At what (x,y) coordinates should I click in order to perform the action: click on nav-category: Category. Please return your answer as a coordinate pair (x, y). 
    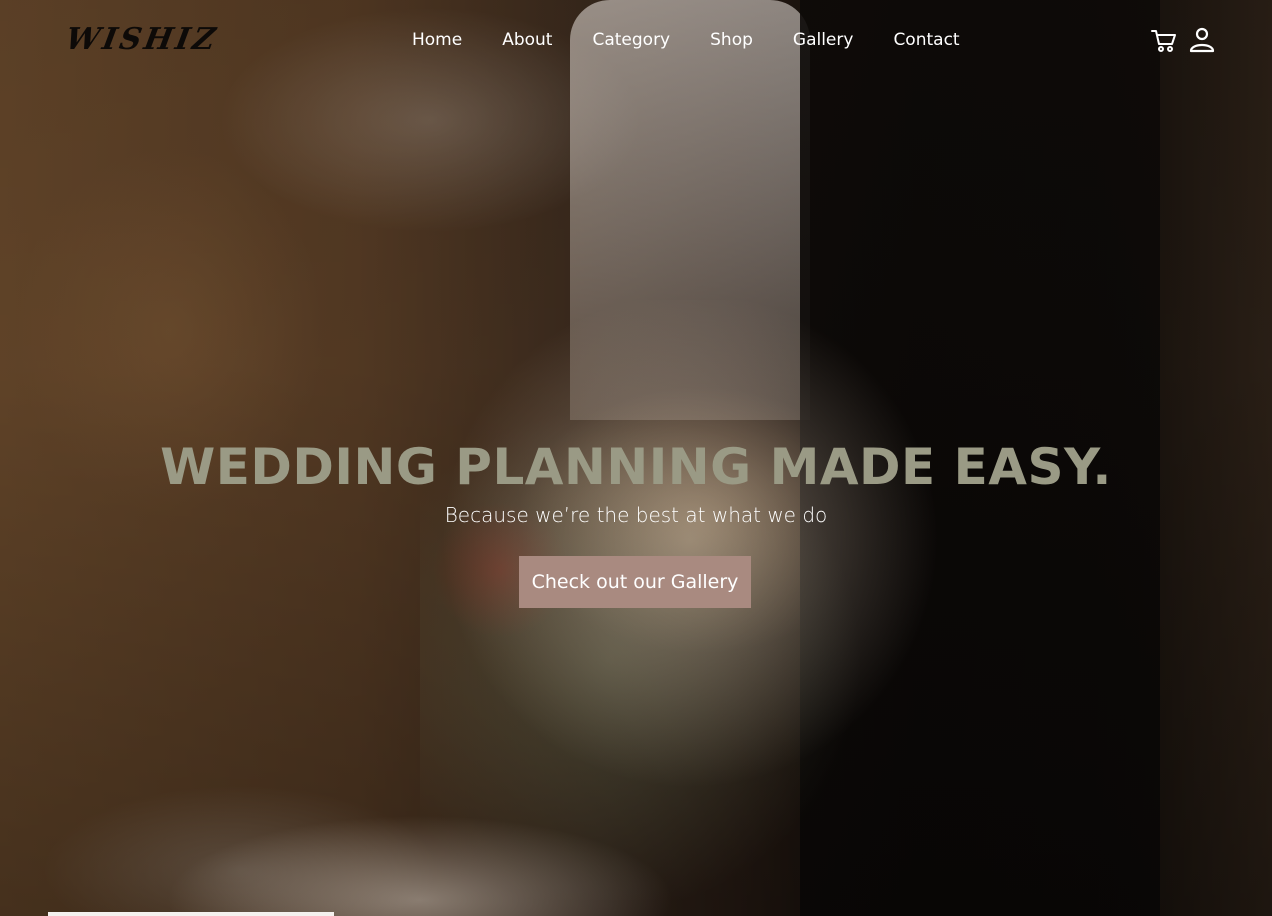
    Looking at the image, I should click on (631, 40).